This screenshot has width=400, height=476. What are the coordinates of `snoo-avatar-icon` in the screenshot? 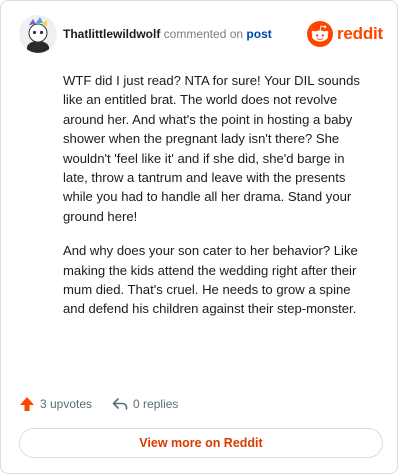 It's located at (38, 34).